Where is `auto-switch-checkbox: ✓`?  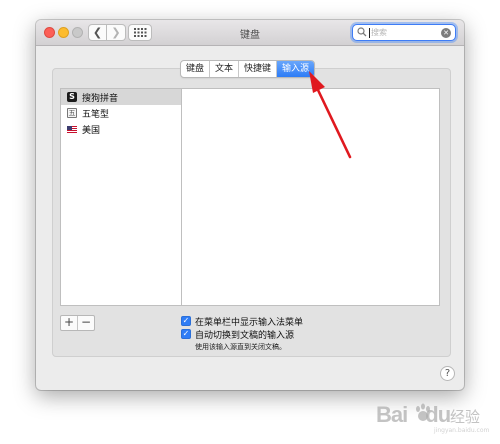 auto-switch-checkbox: ✓ is located at coordinates (186, 334).